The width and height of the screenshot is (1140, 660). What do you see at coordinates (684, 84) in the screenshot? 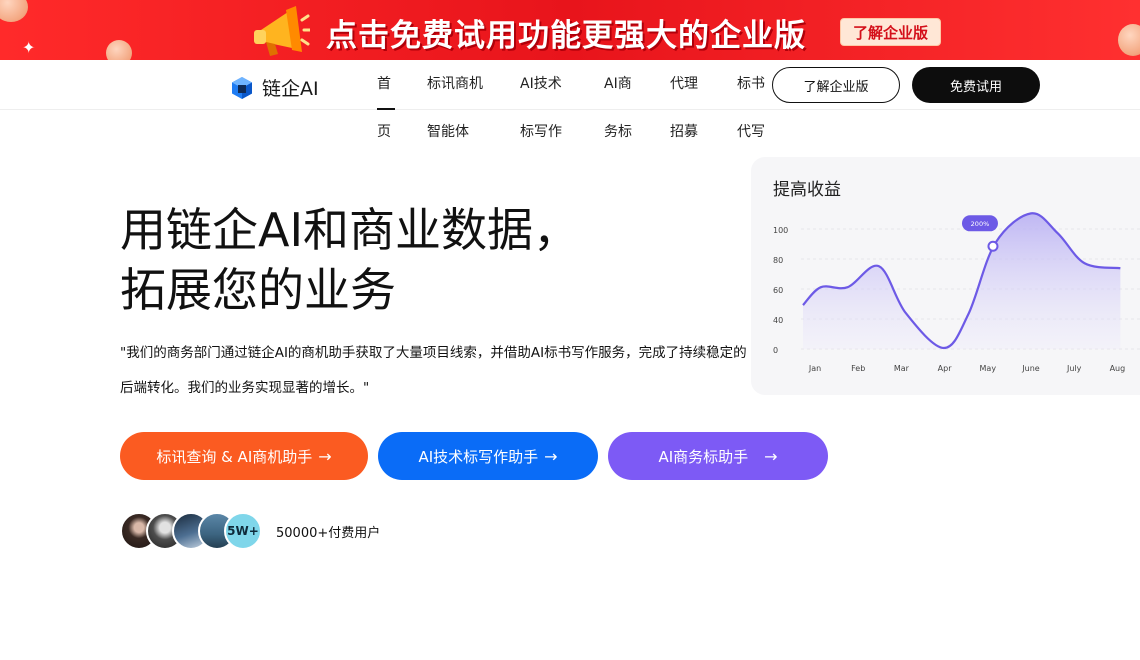
I see `nav-item-label: 代理` at bounding box center [684, 84].